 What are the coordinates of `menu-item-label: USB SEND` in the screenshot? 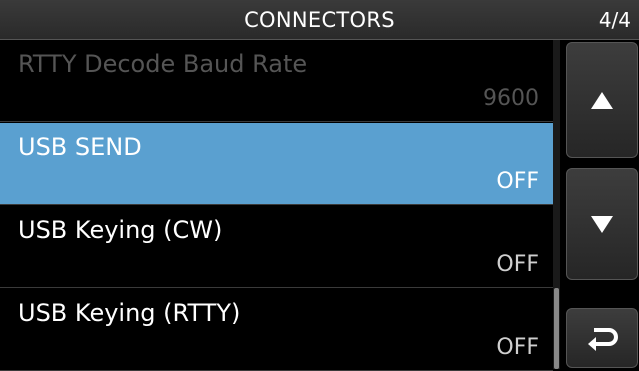 It's located at (80, 147).